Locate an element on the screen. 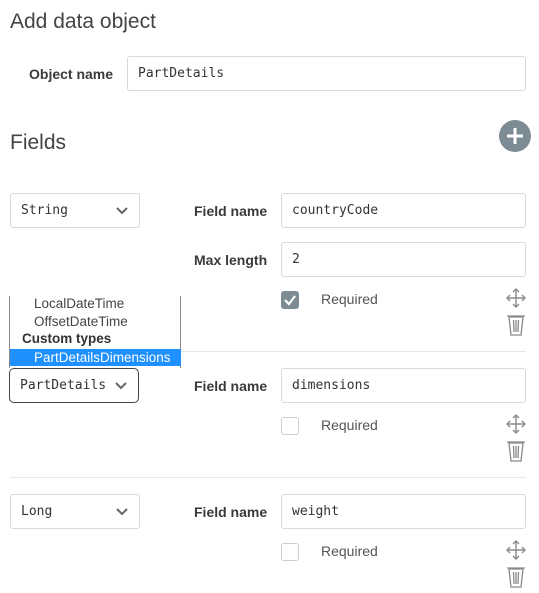 The image size is (539, 593). field-name-value-3: weight is located at coordinates (315, 511).